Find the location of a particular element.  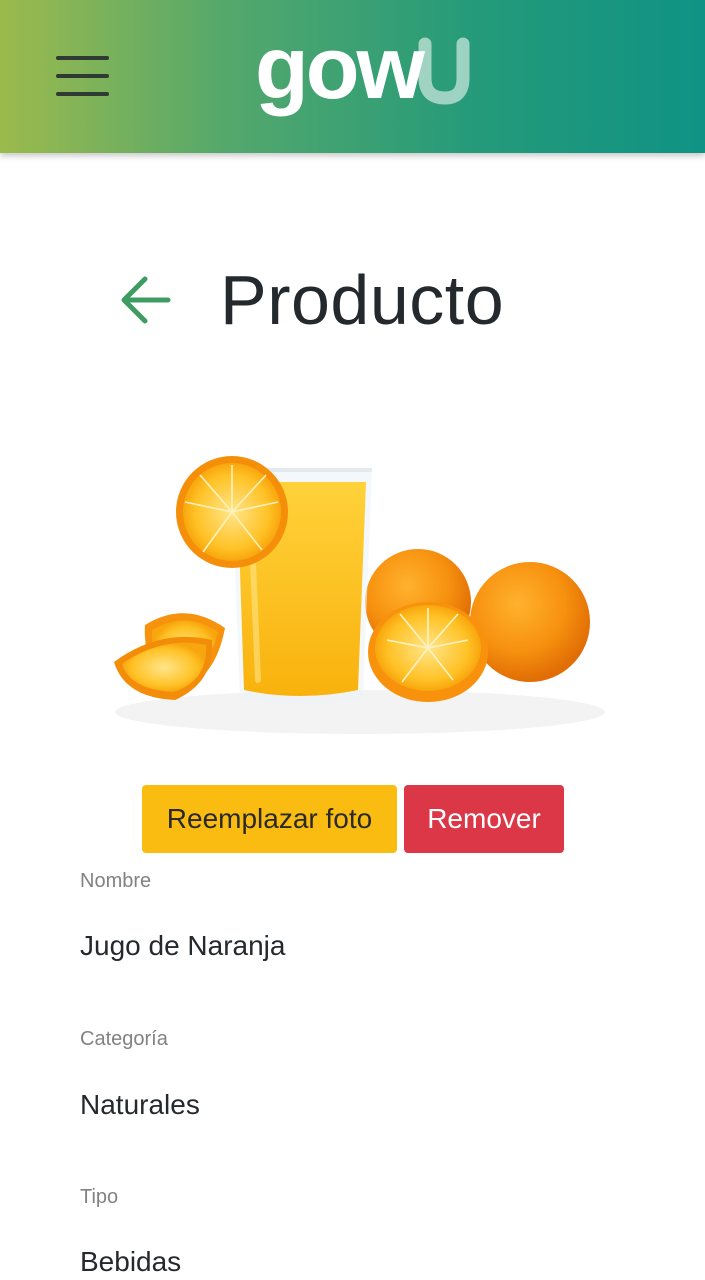

app-header: gow is located at coordinates (352, 76).